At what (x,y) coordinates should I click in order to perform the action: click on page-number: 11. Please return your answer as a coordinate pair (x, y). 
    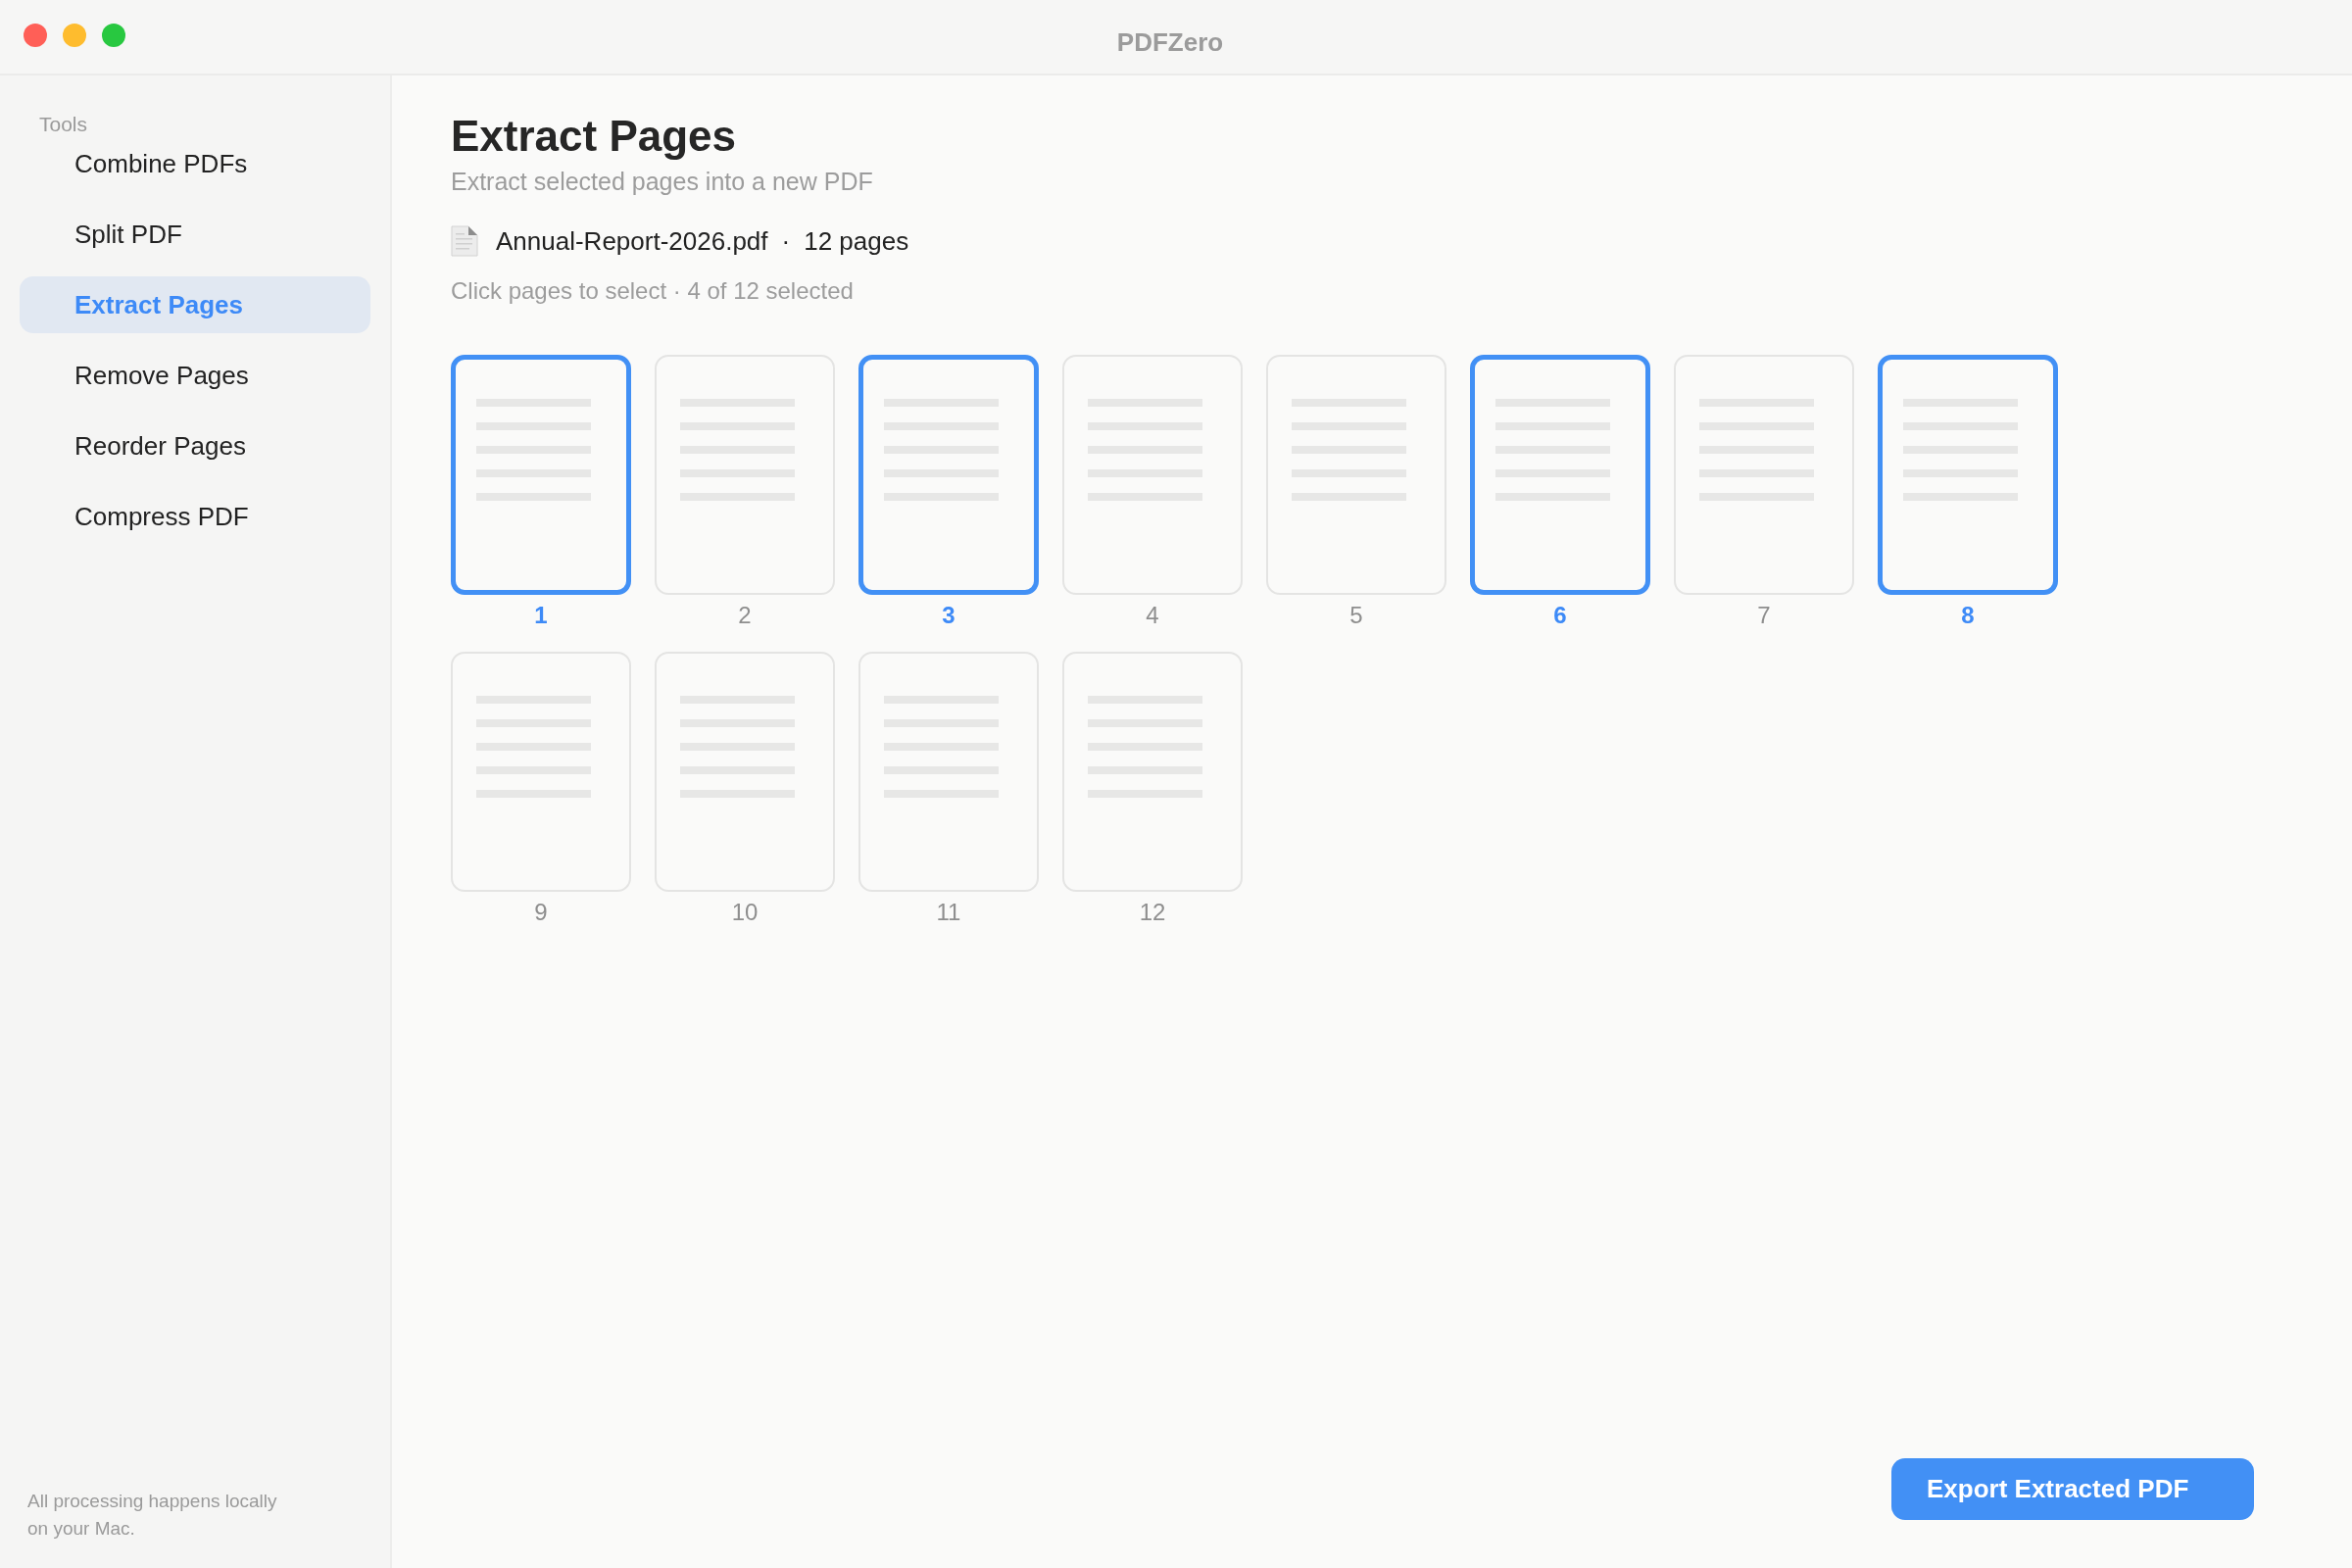
    Looking at the image, I should click on (948, 912).